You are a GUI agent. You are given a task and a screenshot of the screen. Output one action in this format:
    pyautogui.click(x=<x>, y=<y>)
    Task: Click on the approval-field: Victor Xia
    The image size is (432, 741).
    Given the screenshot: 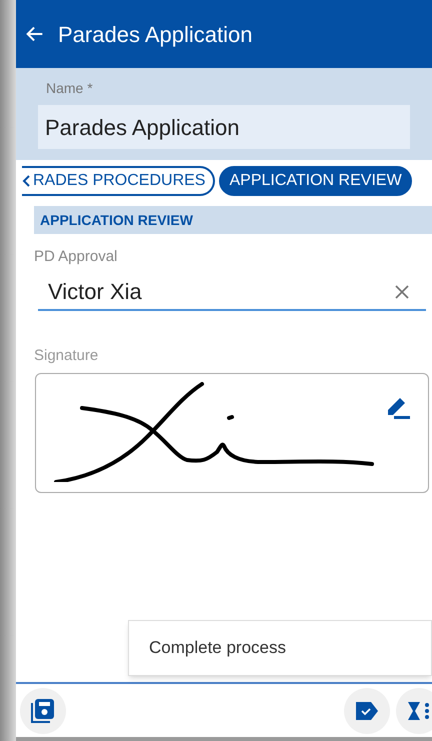 What is the action you would take?
    pyautogui.click(x=232, y=292)
    